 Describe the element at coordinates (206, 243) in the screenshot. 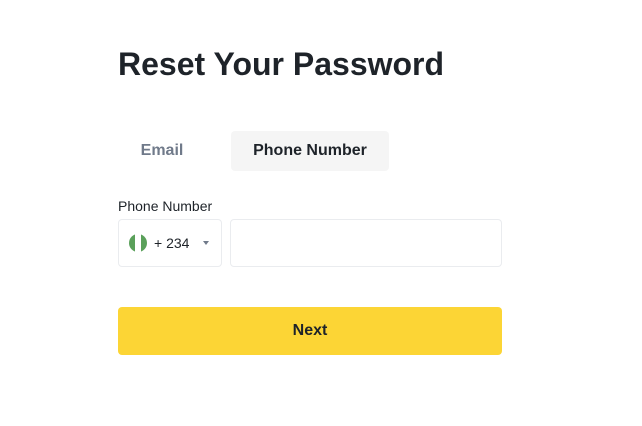

I see `chevron-down-icon` at that location.